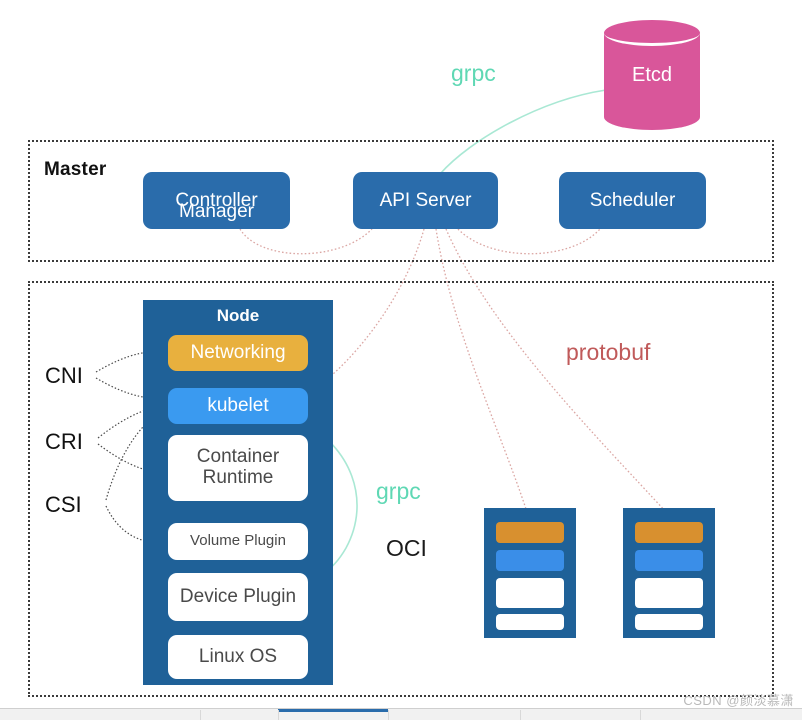 This screenshot has height=720, width=802. I want to click on node-item-container-runtime-label-line1: Container, so click(238, 457).